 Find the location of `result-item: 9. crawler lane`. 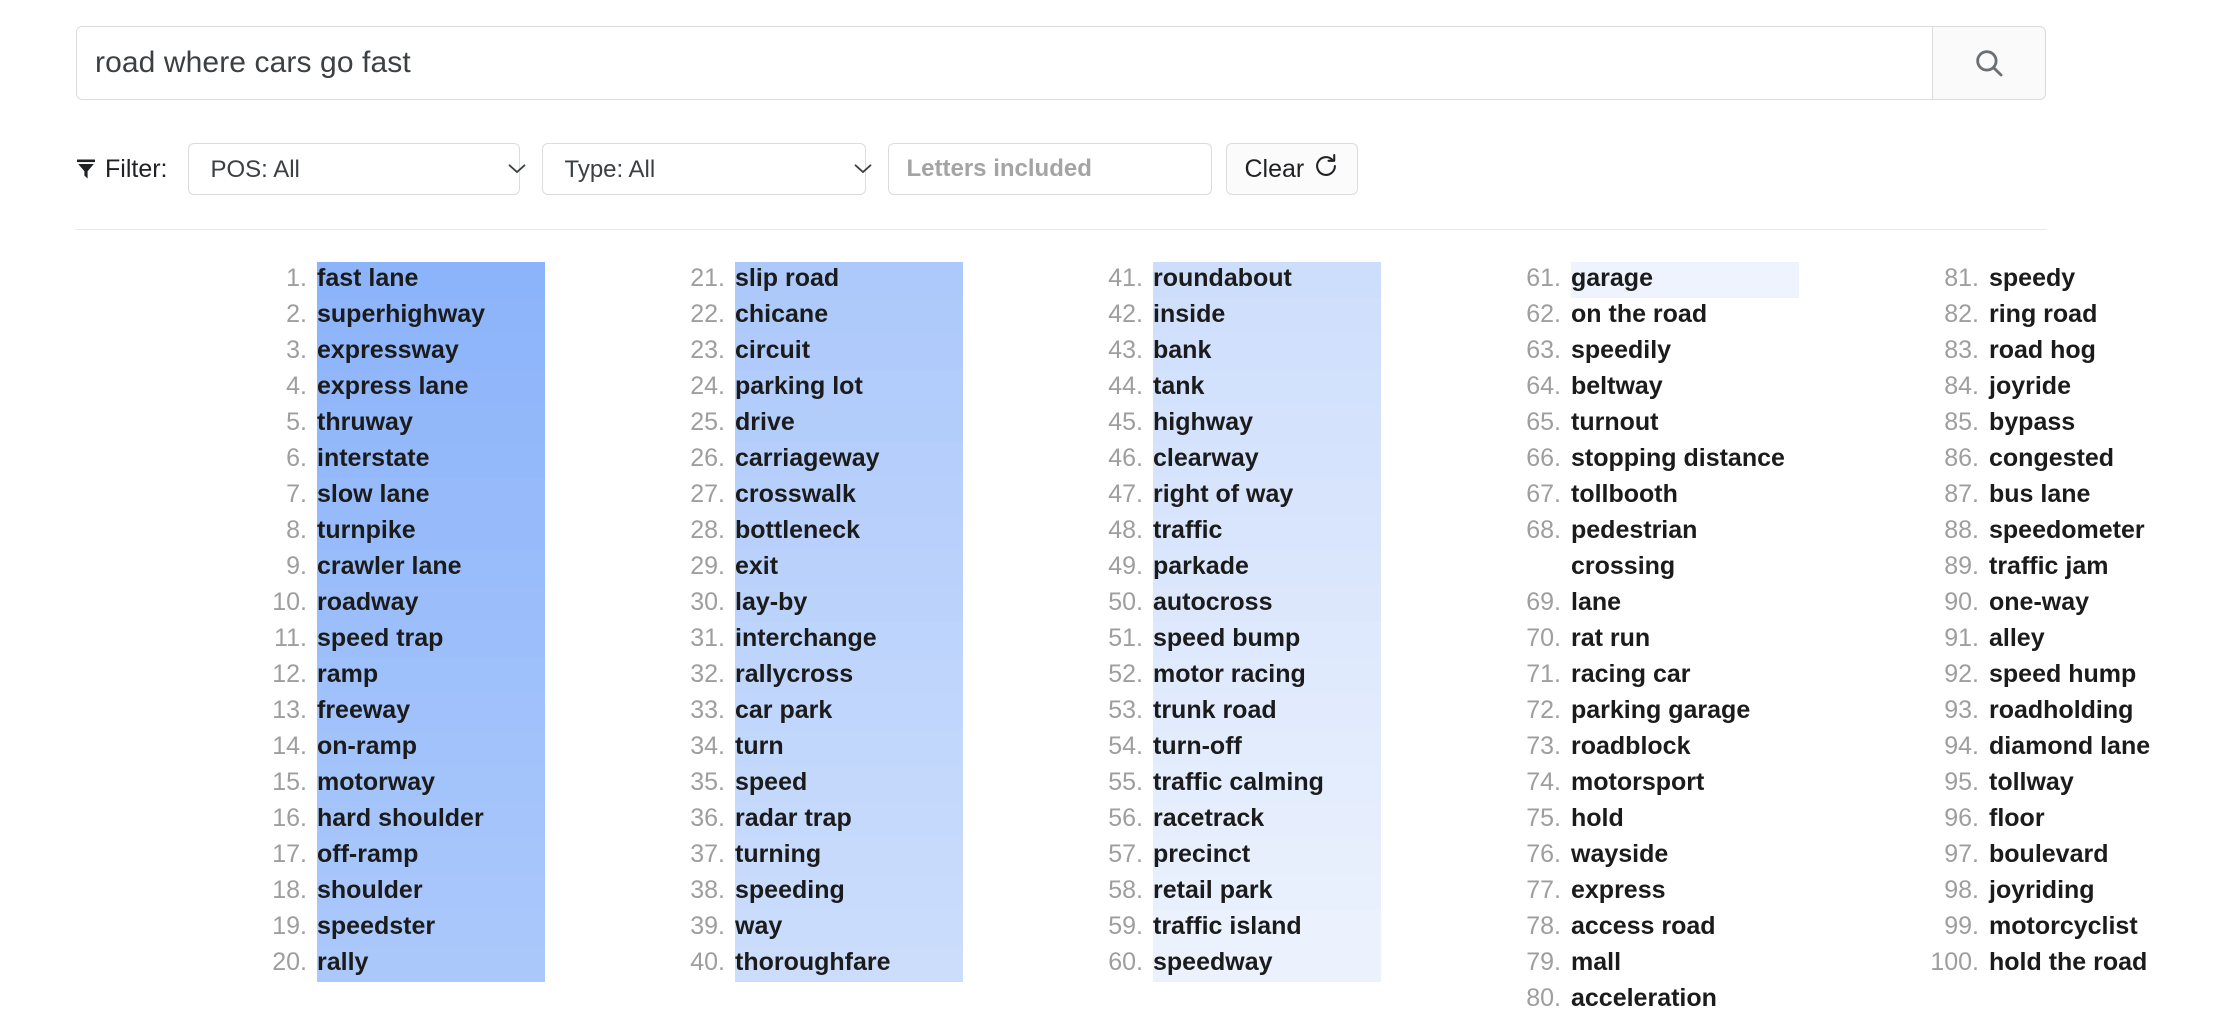

result-item: 9. crawler lane is located at coordinates (400, 568).